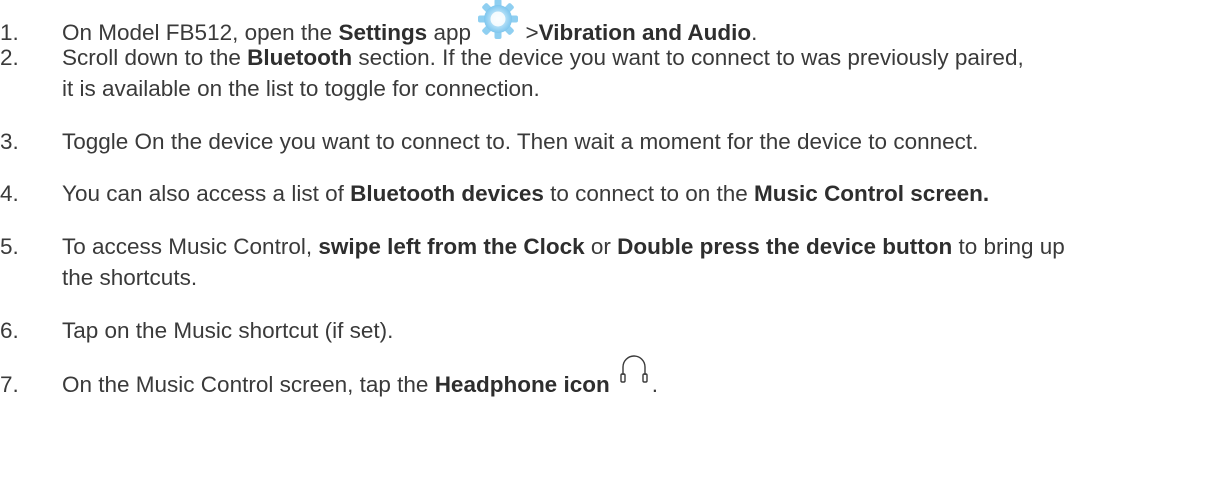  Describe the element at coordinates (9, 141) in the screenshot. I see `step-number: 3.` at that location.